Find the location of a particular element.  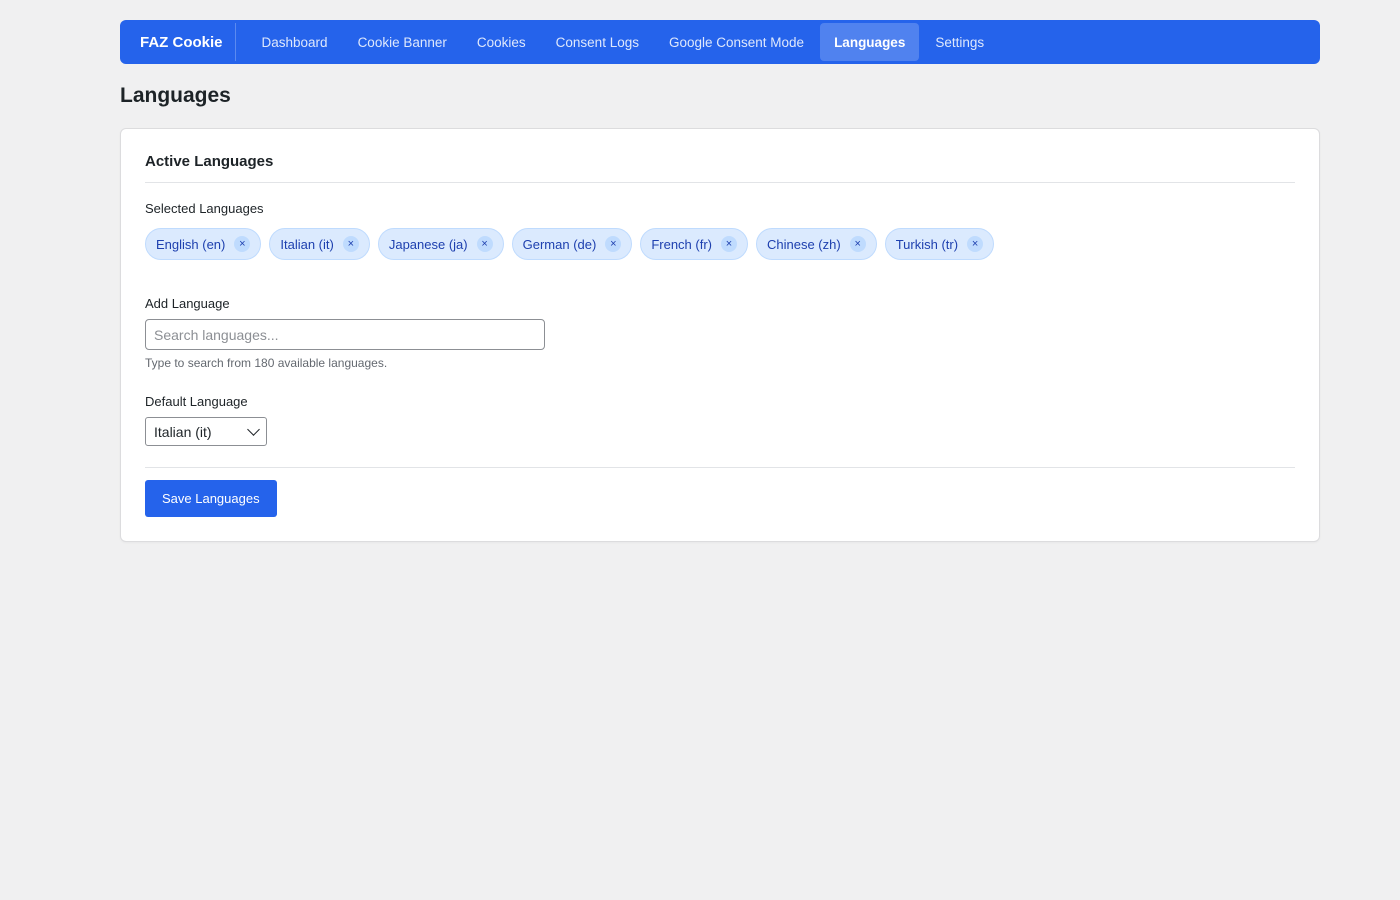

chip-label: Italian (it) is located at coordinates (307, 244).